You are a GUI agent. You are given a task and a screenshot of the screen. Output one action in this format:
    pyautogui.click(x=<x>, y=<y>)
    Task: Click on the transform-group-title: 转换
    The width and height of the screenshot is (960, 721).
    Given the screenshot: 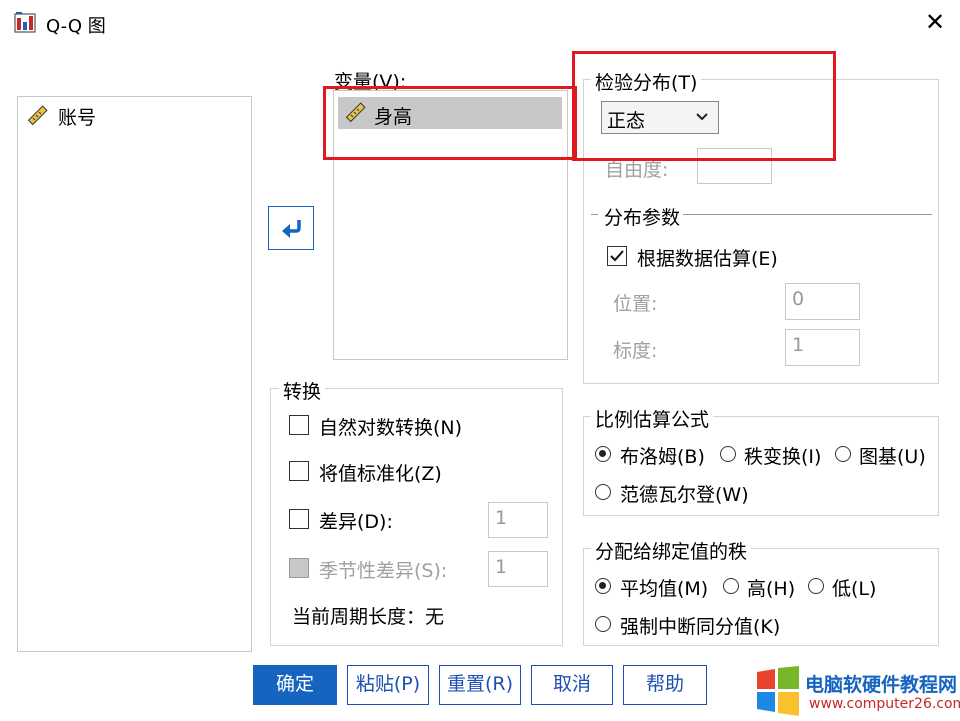 What is the action you would take?
    pyautogui.click(x=302, y=390)
    